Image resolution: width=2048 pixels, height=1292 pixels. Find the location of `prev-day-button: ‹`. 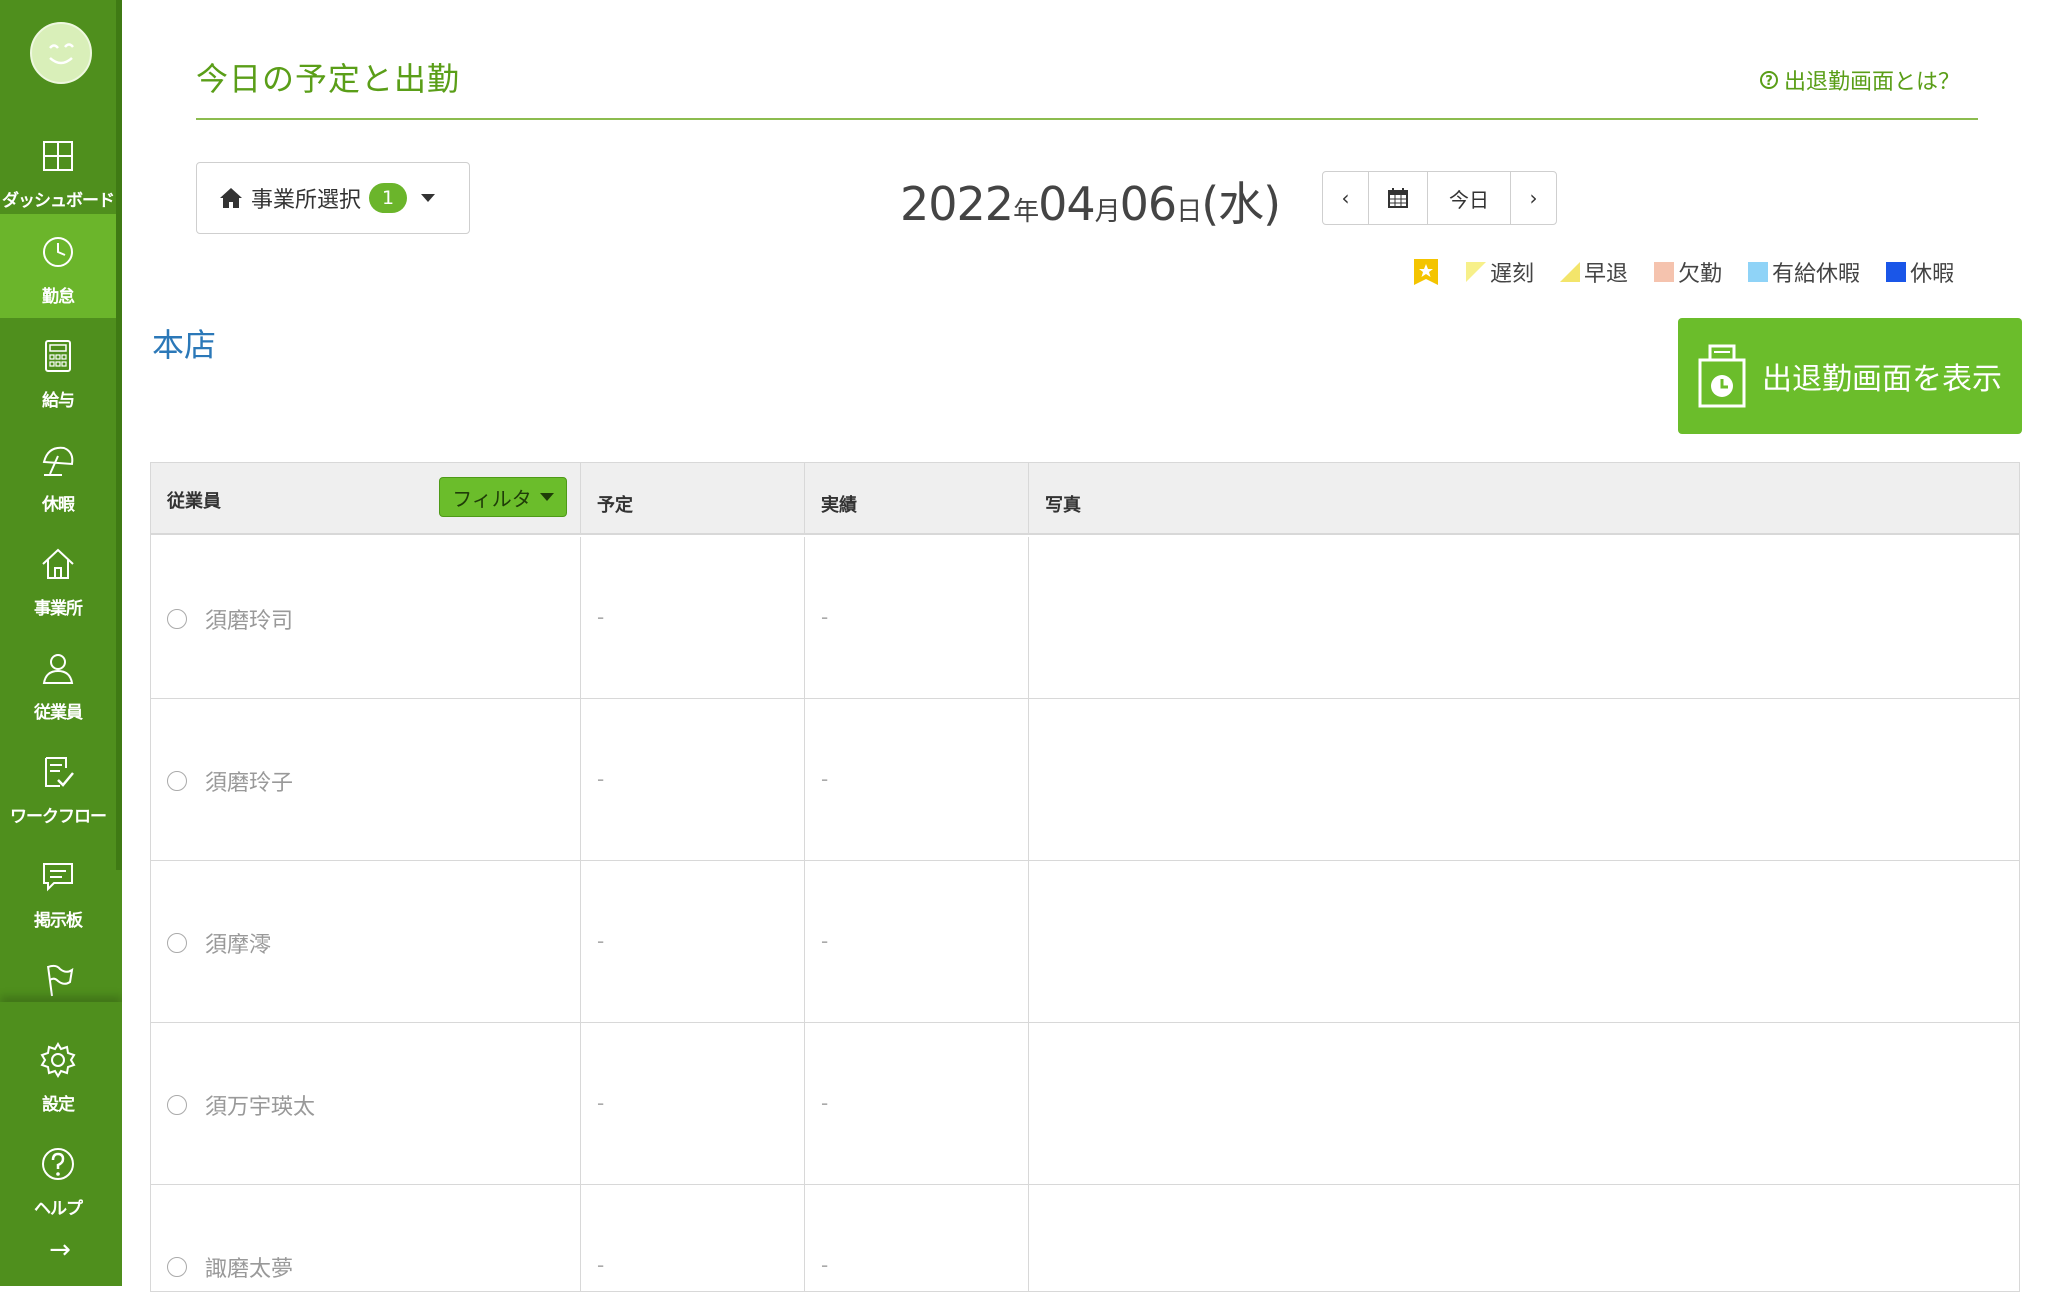

prev-day-button: ‹ is located at coordinates (1346, 198).